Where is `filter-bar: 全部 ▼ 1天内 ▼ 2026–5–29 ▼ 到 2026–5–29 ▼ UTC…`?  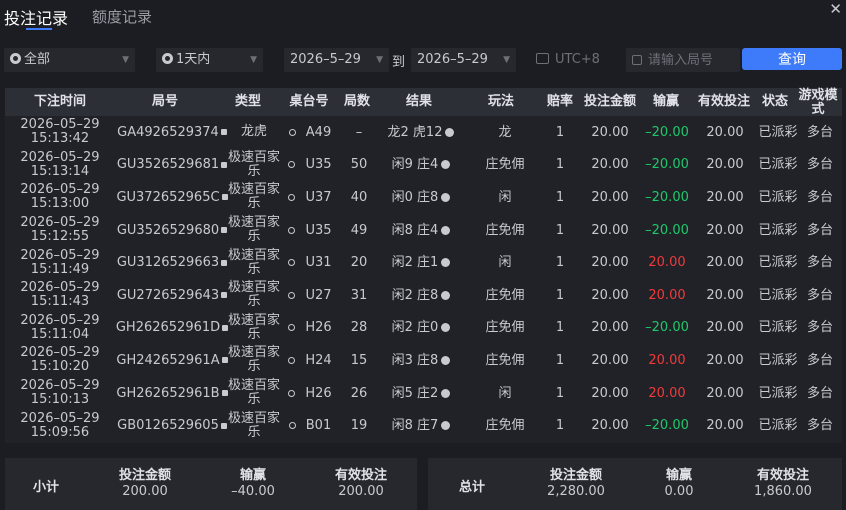
filter-bar: 全部 ▼ 1天内 ▼ 2026–5–29 ▼ 到 2026–5–29 ▼ UTC… is located at coordinates (423, 60).